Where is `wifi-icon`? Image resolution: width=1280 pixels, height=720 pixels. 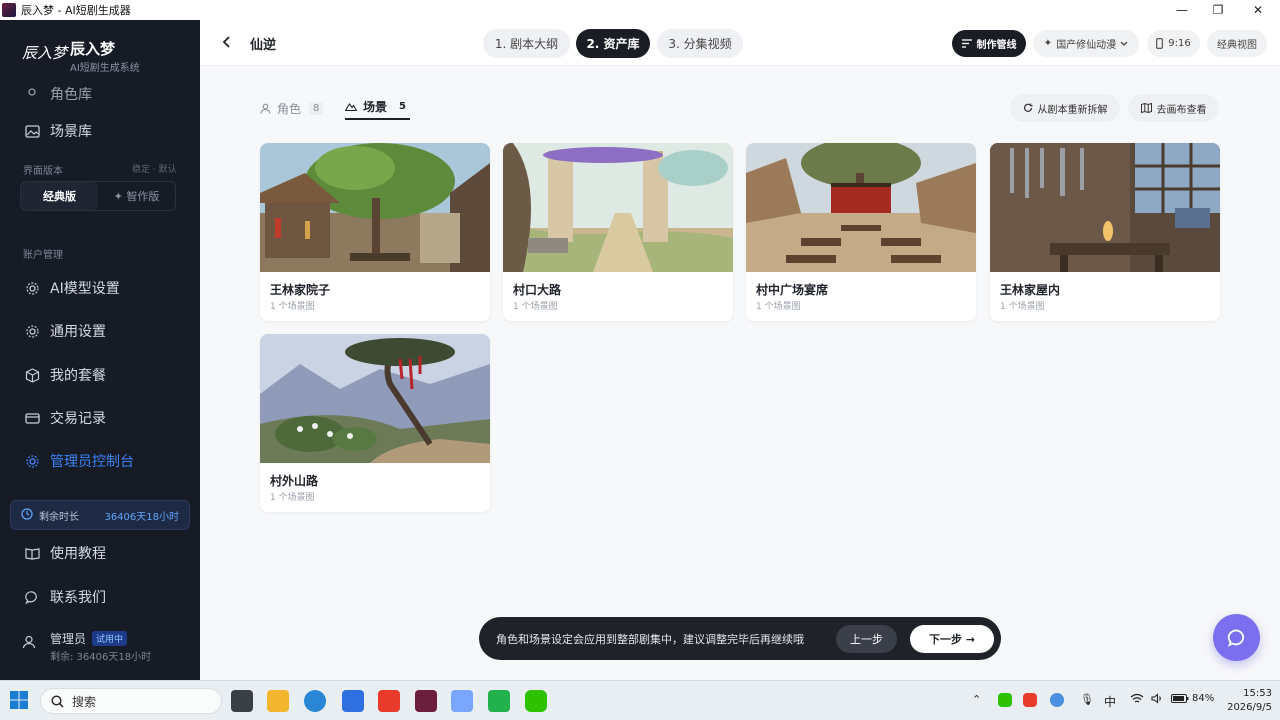 wifi-icon is located at coordinates (1137, 700).